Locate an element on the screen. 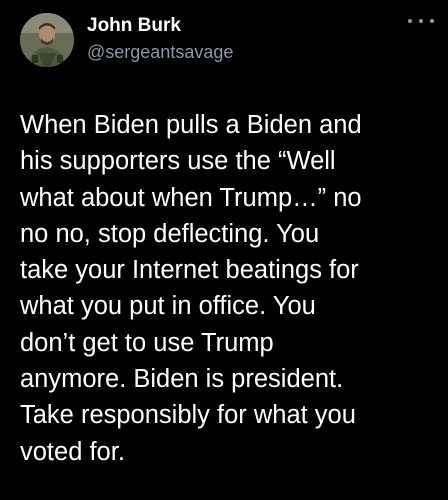 The width and height of the screenshot is (448, 500). author-handle: @sergeantsavage is located at coordinates (160, 52).